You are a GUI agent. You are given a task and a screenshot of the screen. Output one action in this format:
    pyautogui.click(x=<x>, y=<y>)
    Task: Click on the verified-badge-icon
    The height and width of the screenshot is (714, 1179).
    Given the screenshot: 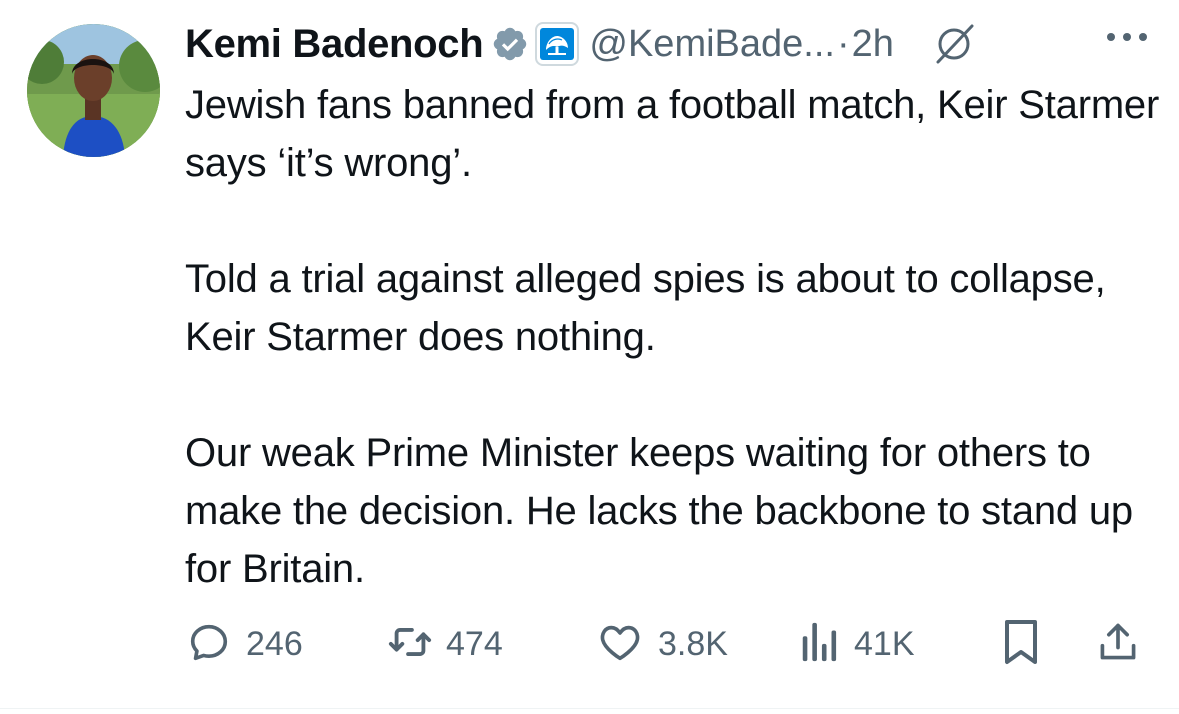 What is the action you would take?
    pyautogui.click(x=510, y=44)
    